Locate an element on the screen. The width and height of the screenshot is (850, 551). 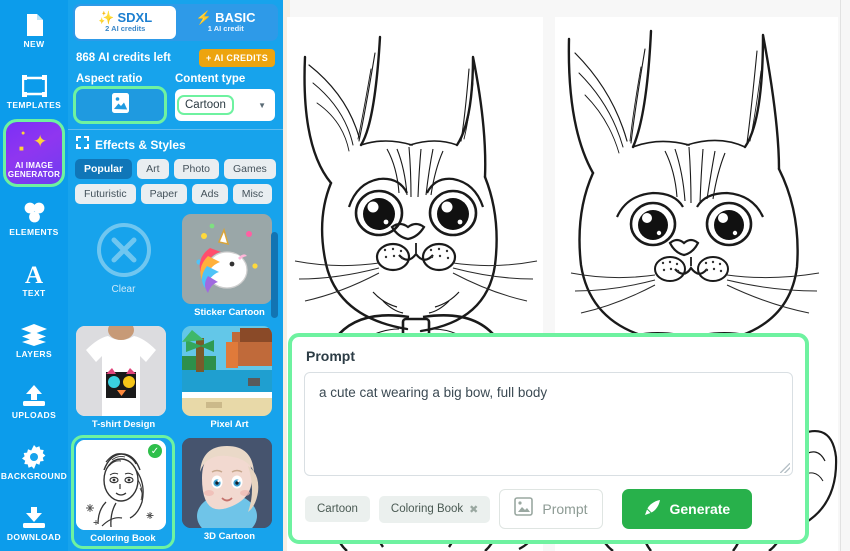
model-name: SDXL is located at coordinates (135, 17).